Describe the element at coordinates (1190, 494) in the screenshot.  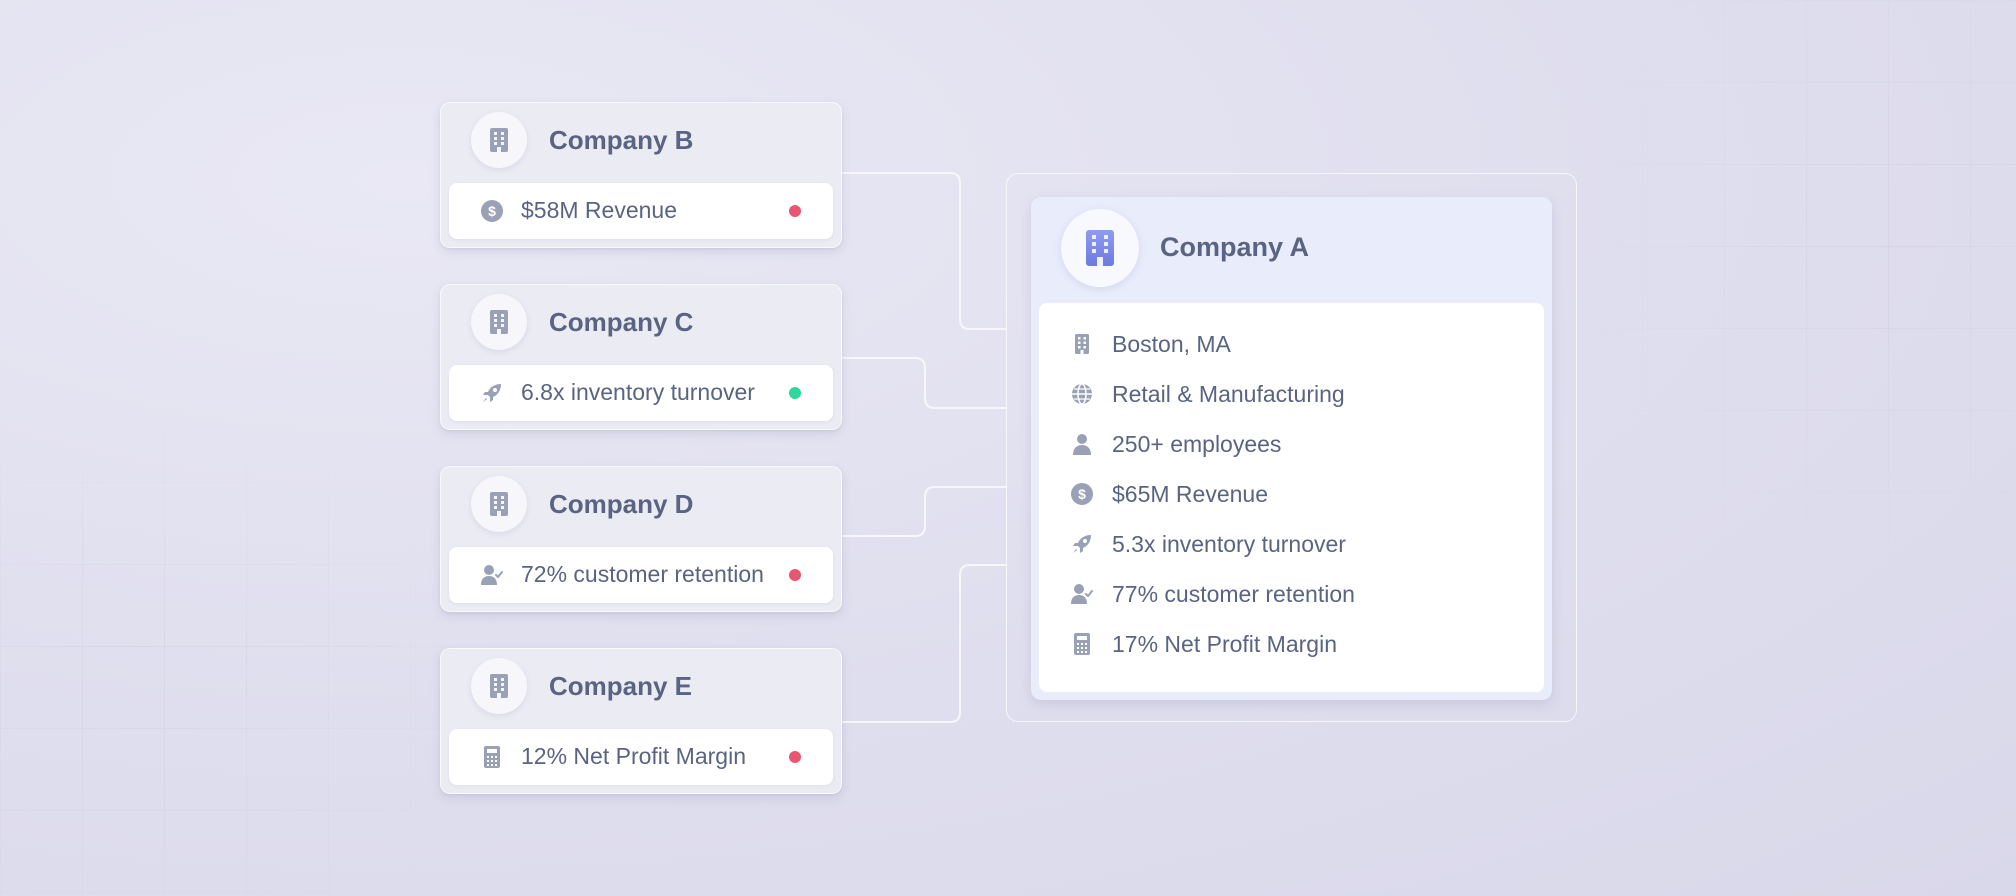
I see `detail-text: $65M Revenue` at that location.